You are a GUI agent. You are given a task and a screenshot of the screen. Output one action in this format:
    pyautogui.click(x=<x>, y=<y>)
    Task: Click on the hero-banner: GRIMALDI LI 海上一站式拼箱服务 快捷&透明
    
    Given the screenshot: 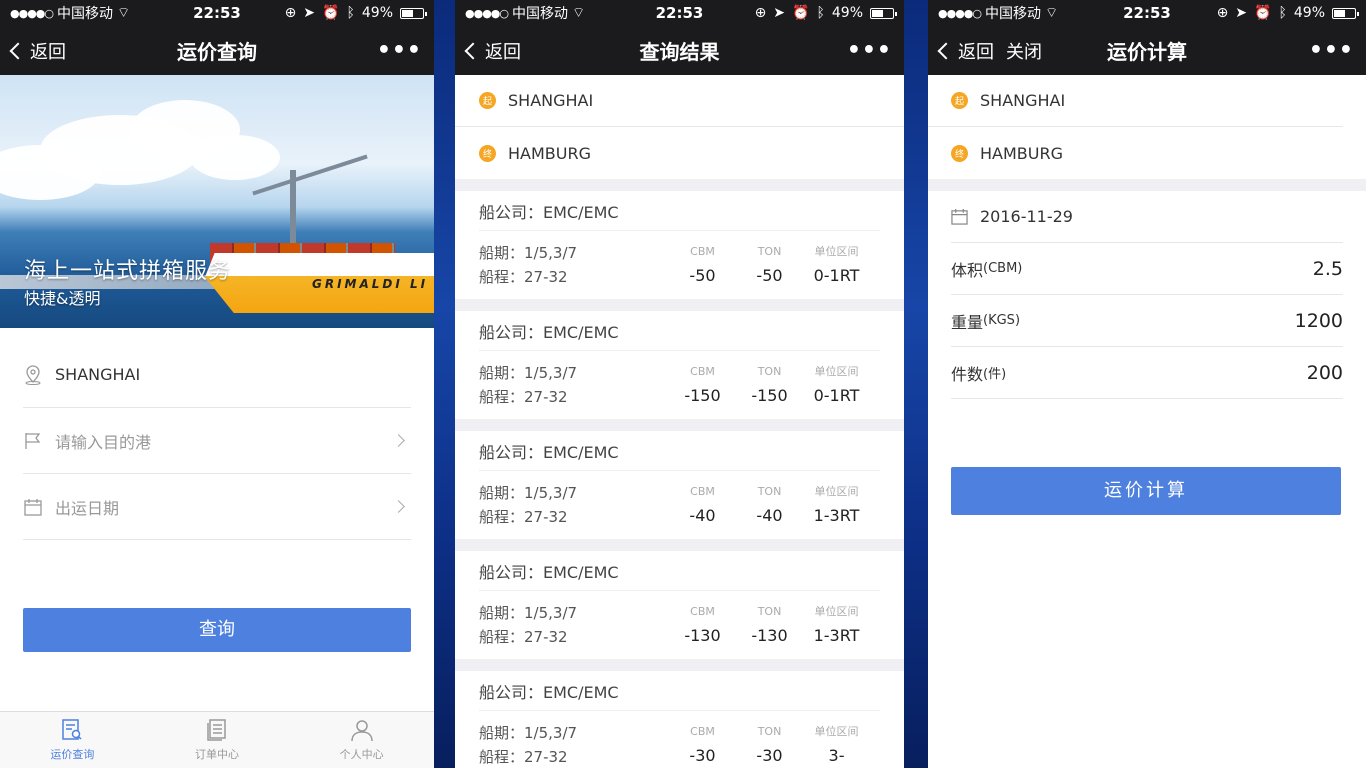 What is the action you would take?
    pyautogui.click(x=217, y=201)
    